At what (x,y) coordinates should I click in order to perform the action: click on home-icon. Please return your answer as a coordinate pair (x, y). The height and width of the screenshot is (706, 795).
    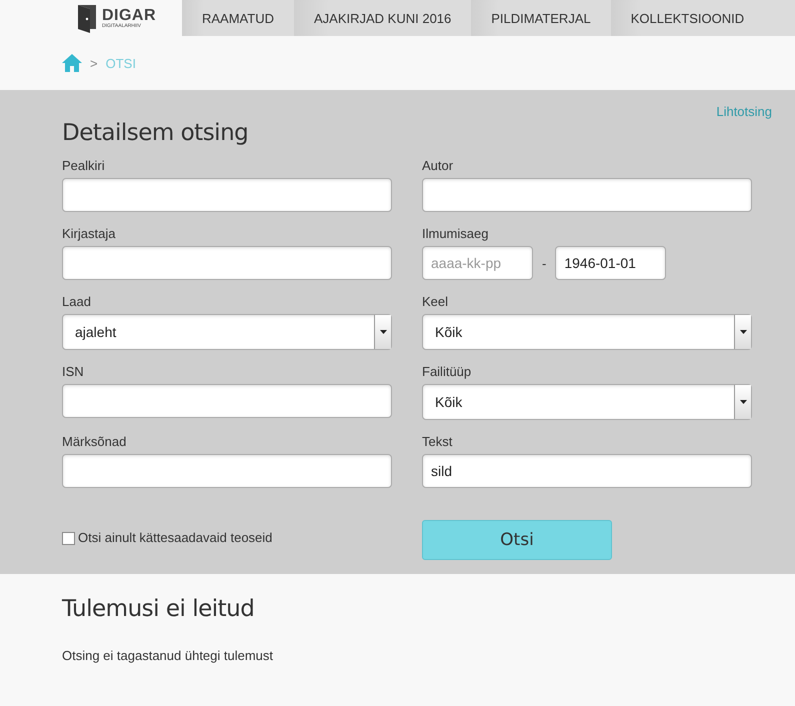
    Looking at the image, I should click on (72, 63).